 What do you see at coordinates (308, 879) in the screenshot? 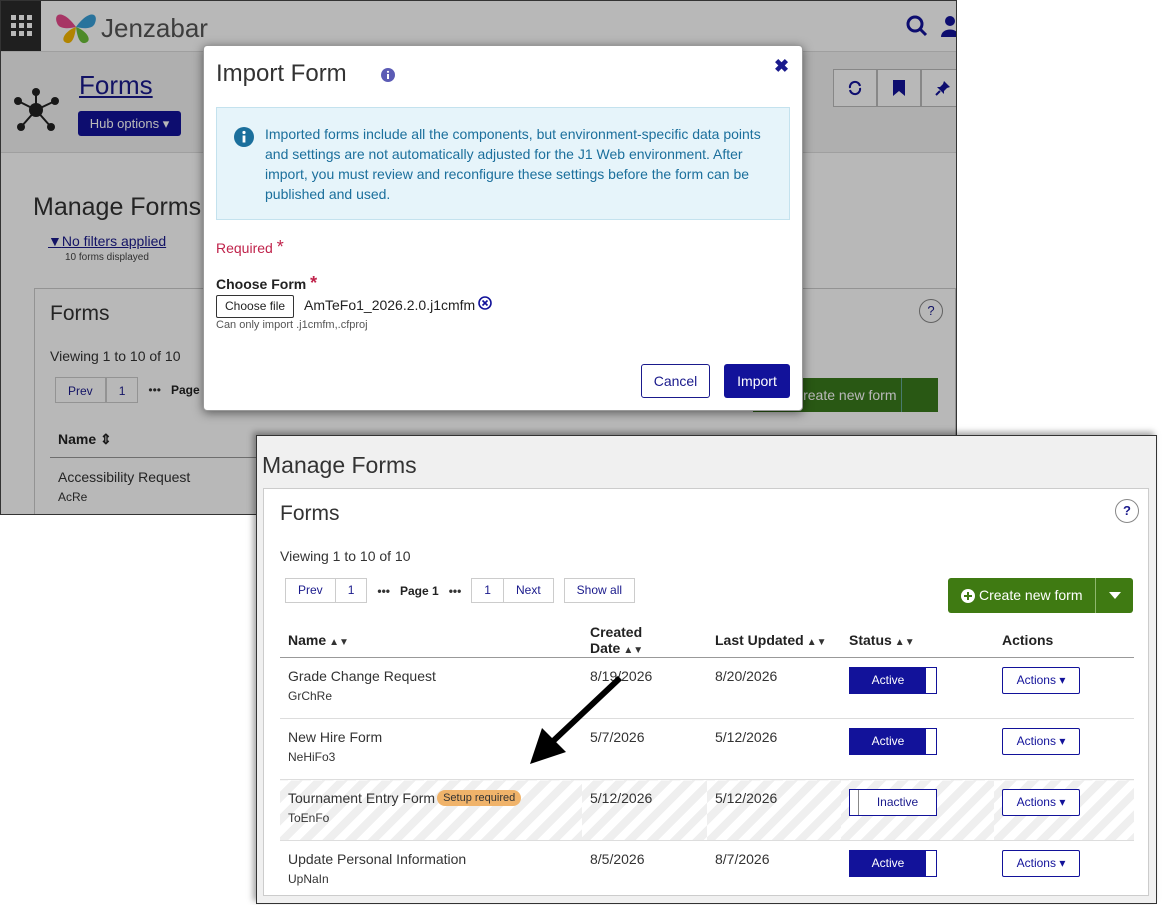
I see `form-short-name: UpNaIn` at bounding box center [308, 879].